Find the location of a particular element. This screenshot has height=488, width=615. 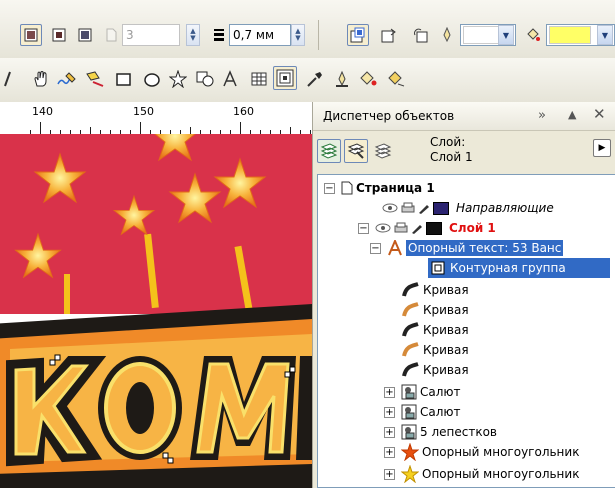

outline-color-picker: ▼ is located at coordinates (488, 35).